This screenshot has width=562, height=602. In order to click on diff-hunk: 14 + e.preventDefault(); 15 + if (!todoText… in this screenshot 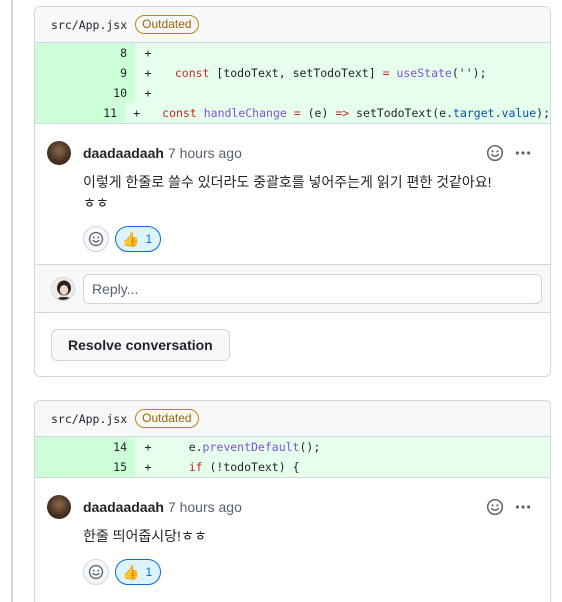, I will do `click(292, 457)`.